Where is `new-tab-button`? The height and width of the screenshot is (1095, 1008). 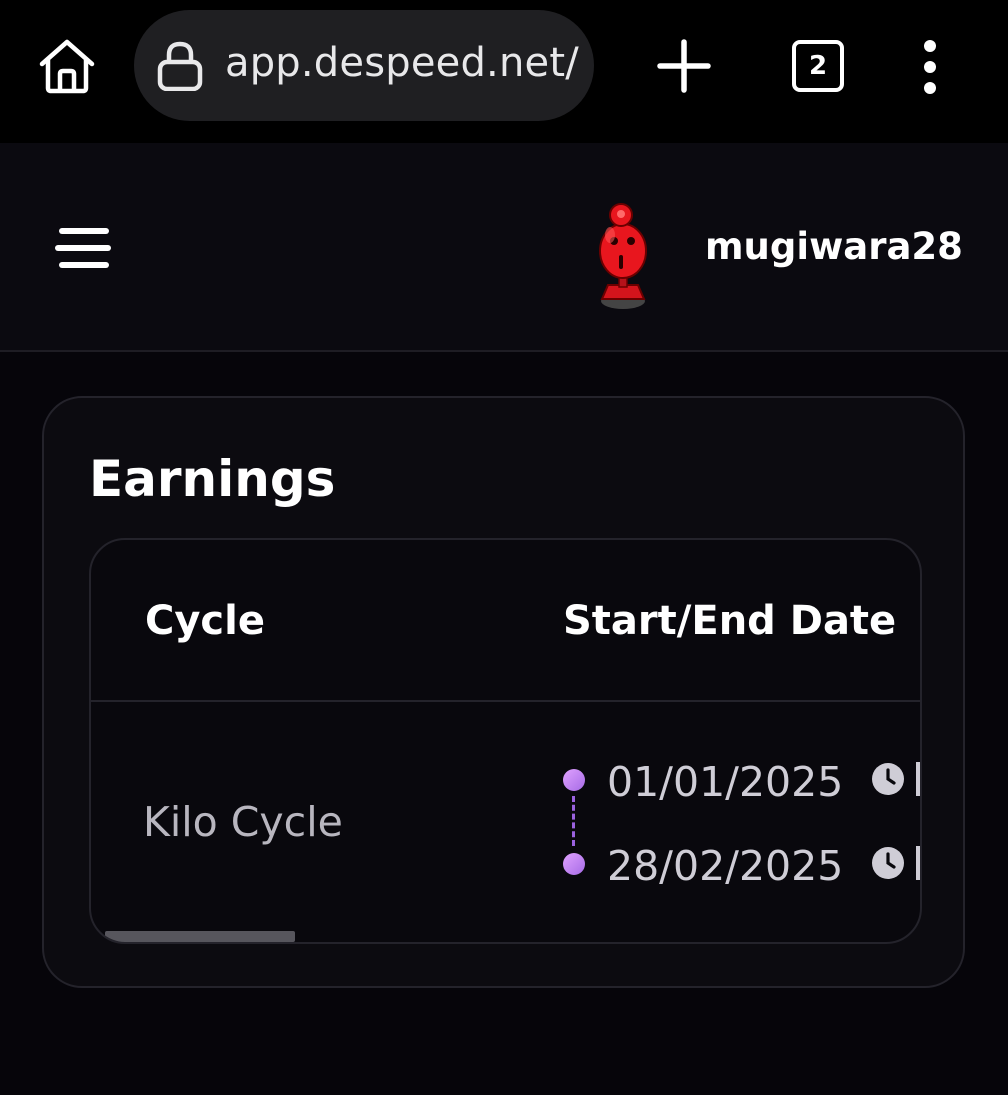
new-tab-button is located at coordinates (684, 66).